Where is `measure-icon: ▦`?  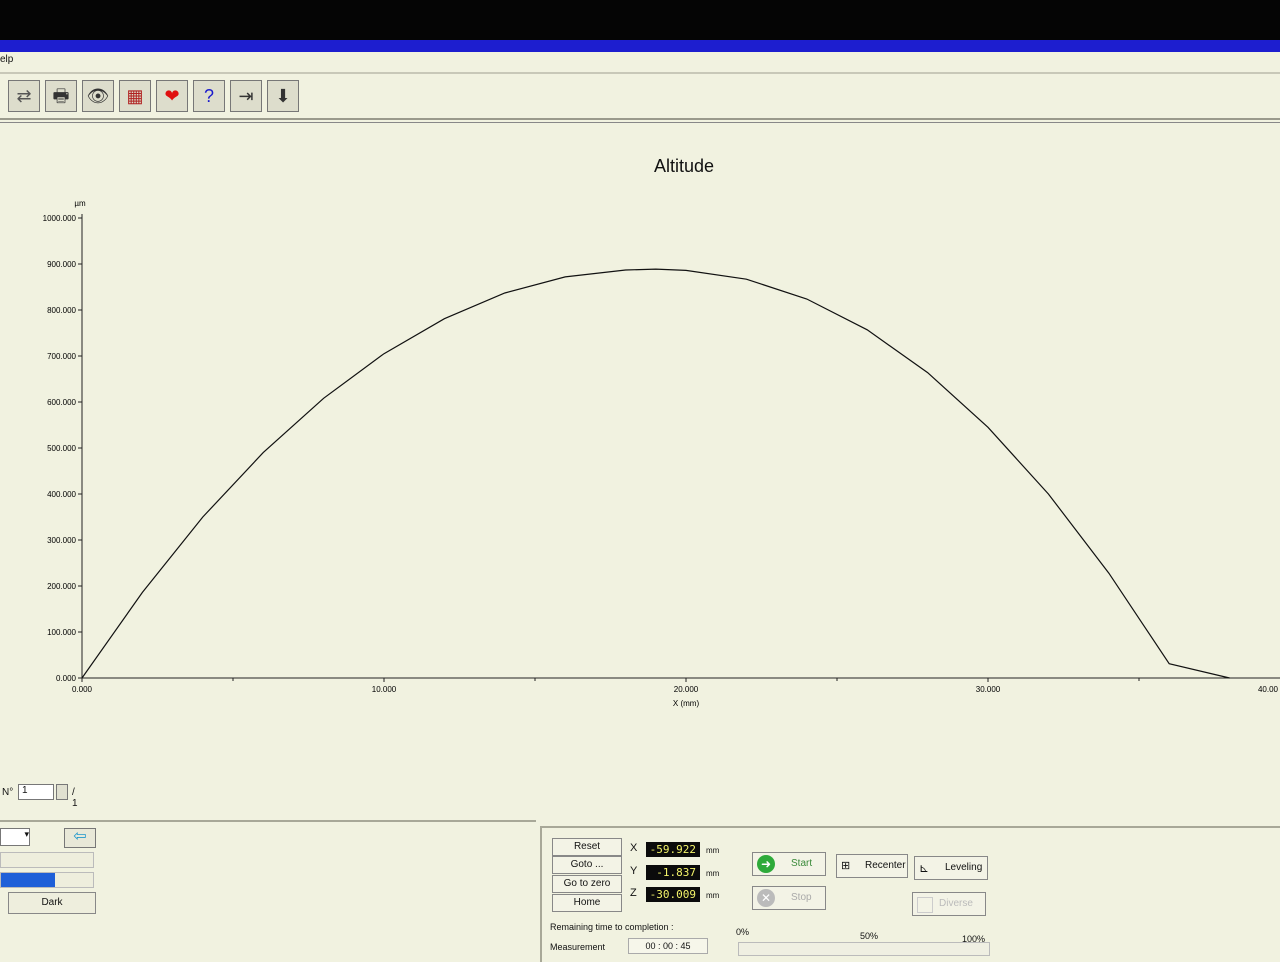
measure-icon: ▦ is located at coordinates (135, 96).